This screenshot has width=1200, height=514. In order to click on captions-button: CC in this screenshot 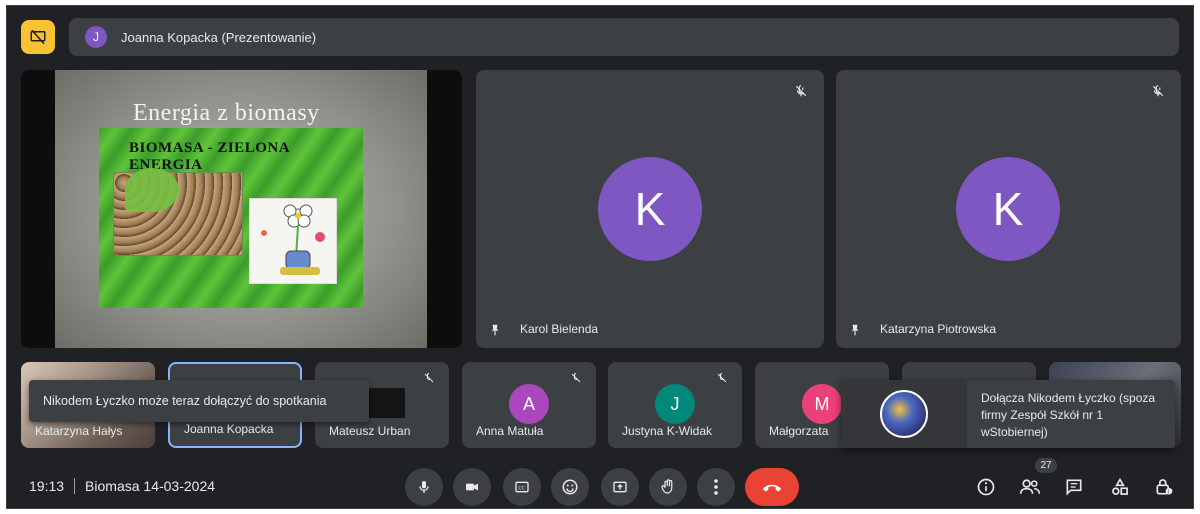, I will do `click(522, 487)`.